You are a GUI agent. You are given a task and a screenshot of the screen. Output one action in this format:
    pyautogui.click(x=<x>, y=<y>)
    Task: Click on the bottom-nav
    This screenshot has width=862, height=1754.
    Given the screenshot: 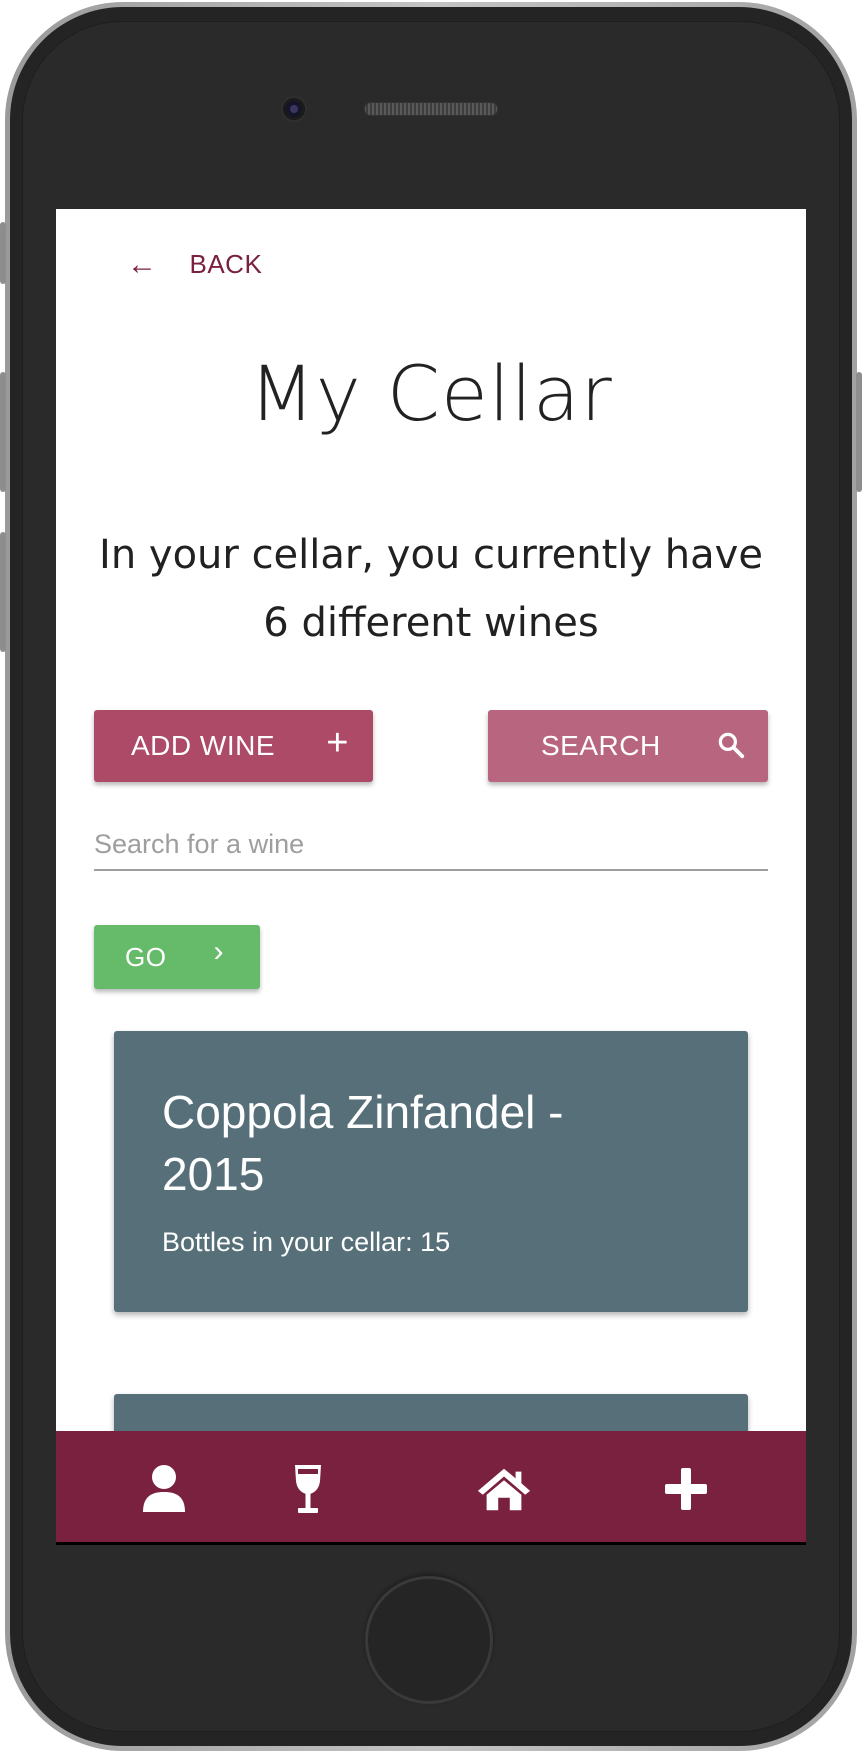 What is the action you would take?
    pyautogui.click(x=431, y=1487)
    